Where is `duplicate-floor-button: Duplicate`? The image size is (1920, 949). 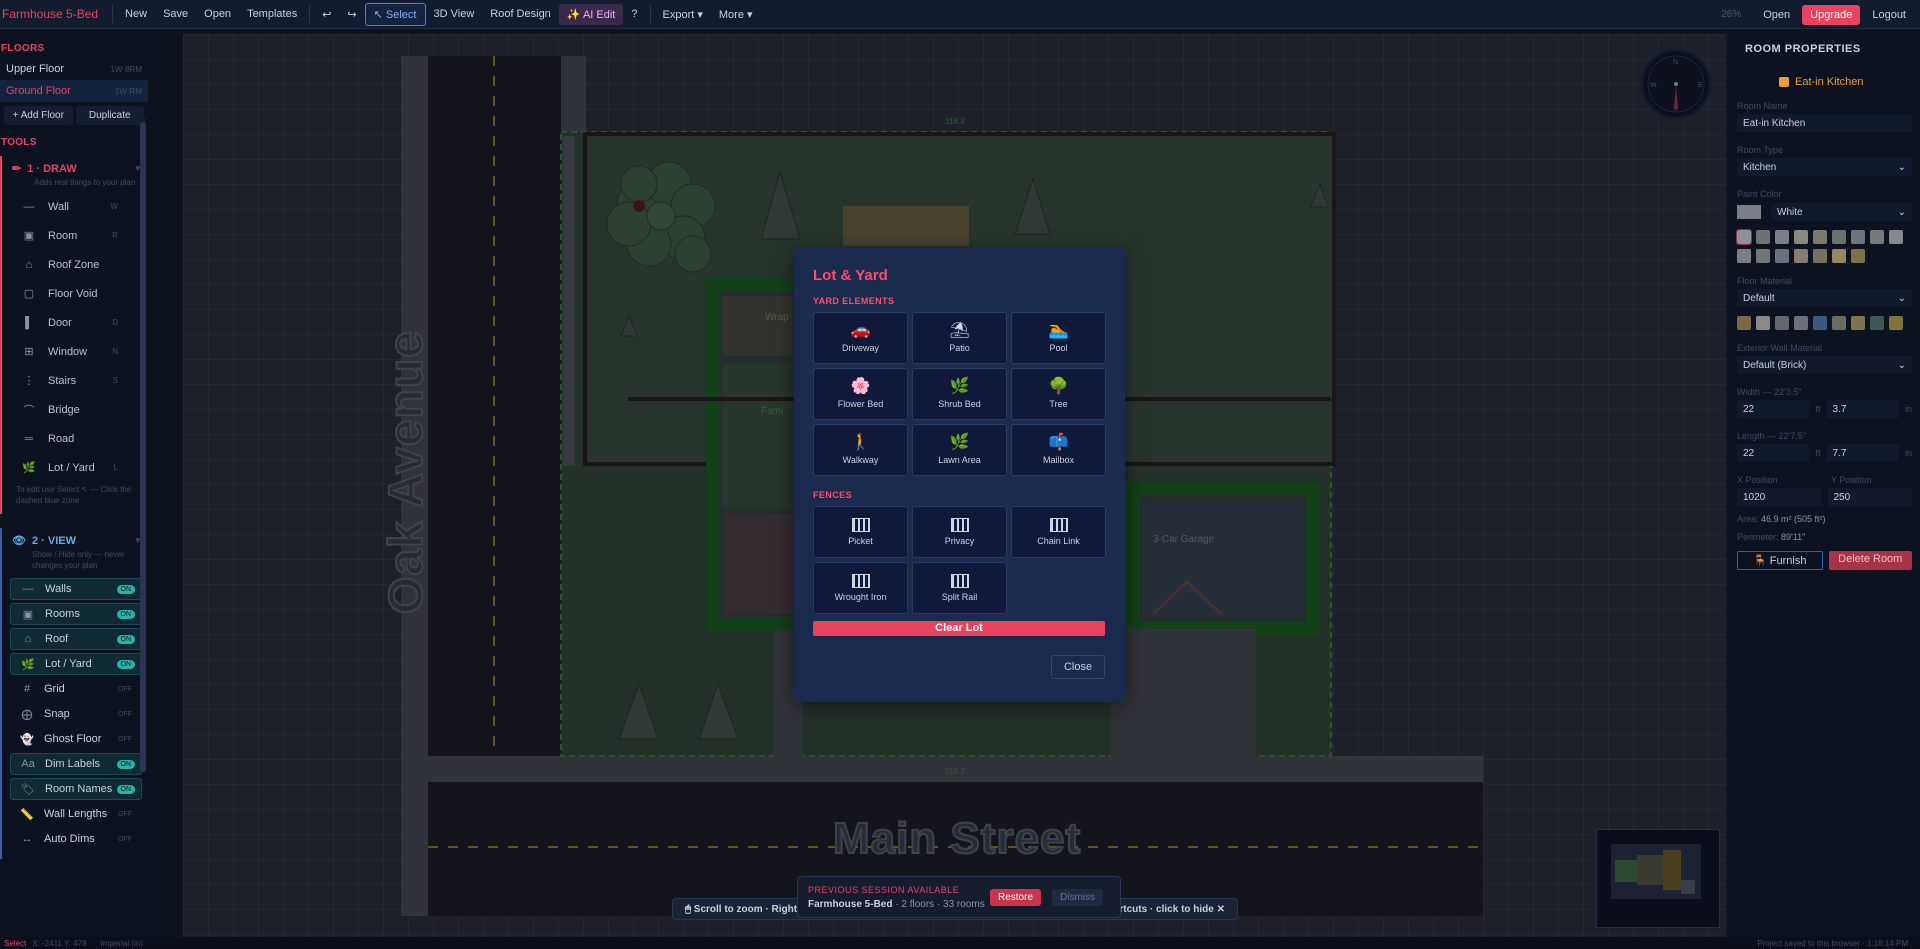 duplicate-floor-button: Duplicate is located at coordinates (109, 115).